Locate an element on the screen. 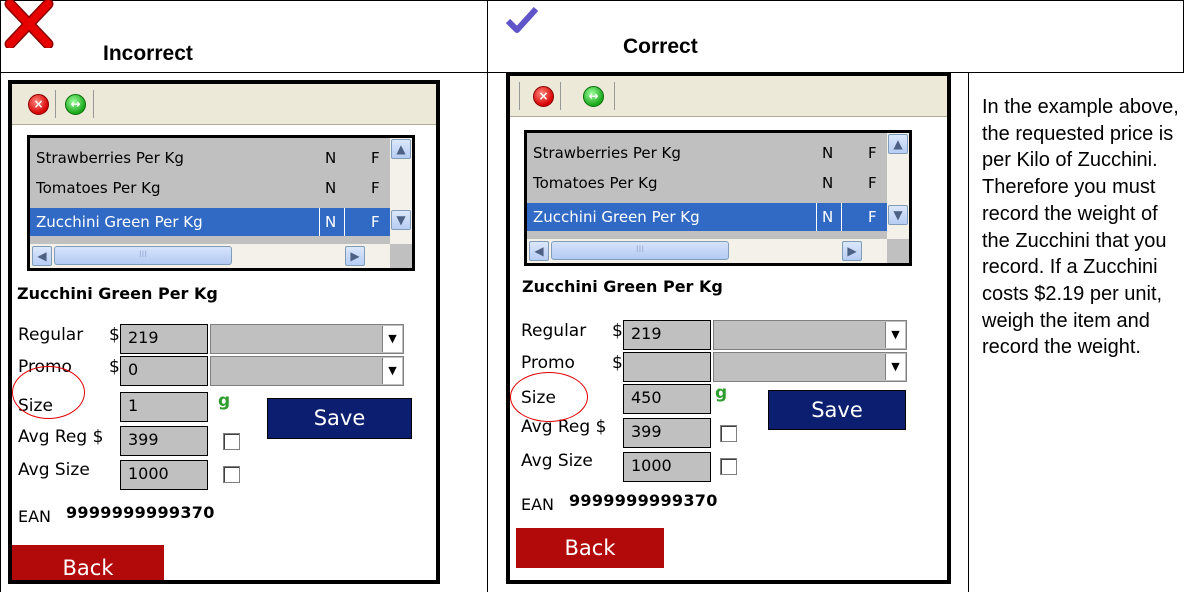 This screenshot has height=592, width=1184. table-column-divider is located at coordinates (487, 296).